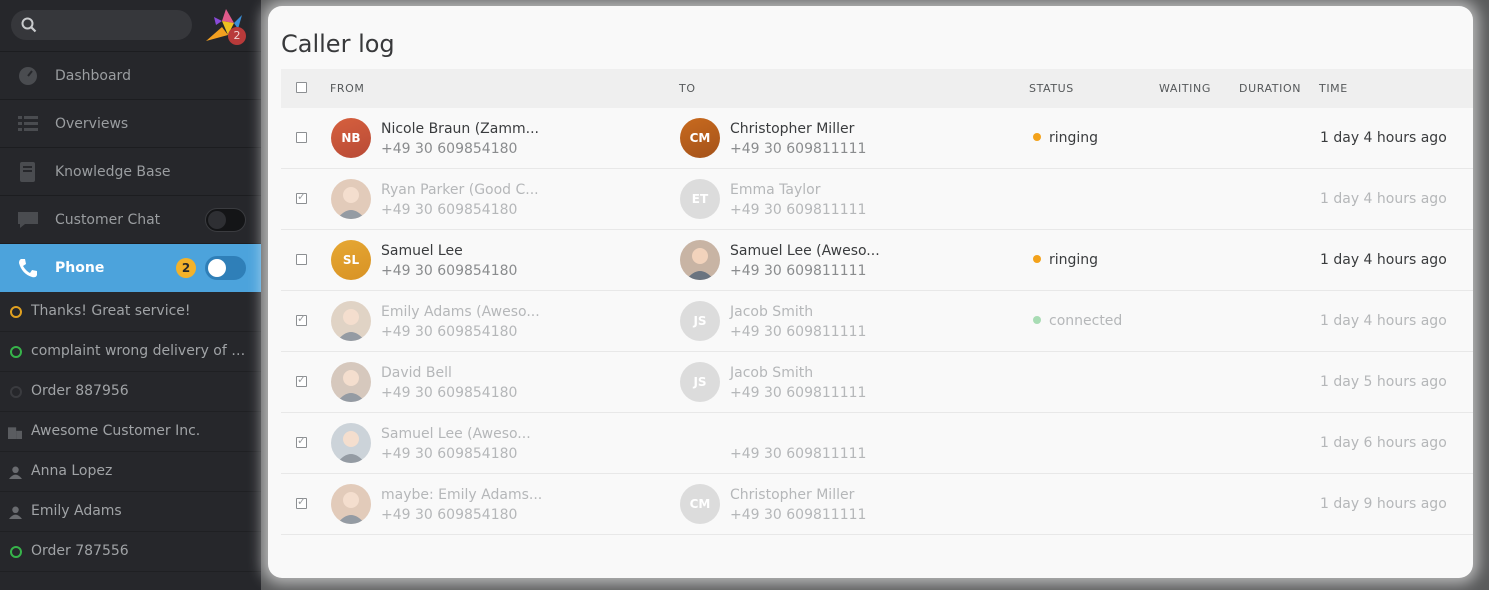 Image resolution: width=1489 pixels, height=590 pixels. What do you see at coordinates (130, 392) in the screenshot?
I see `task-item: Order 887956` at bounding box center [130, 392].